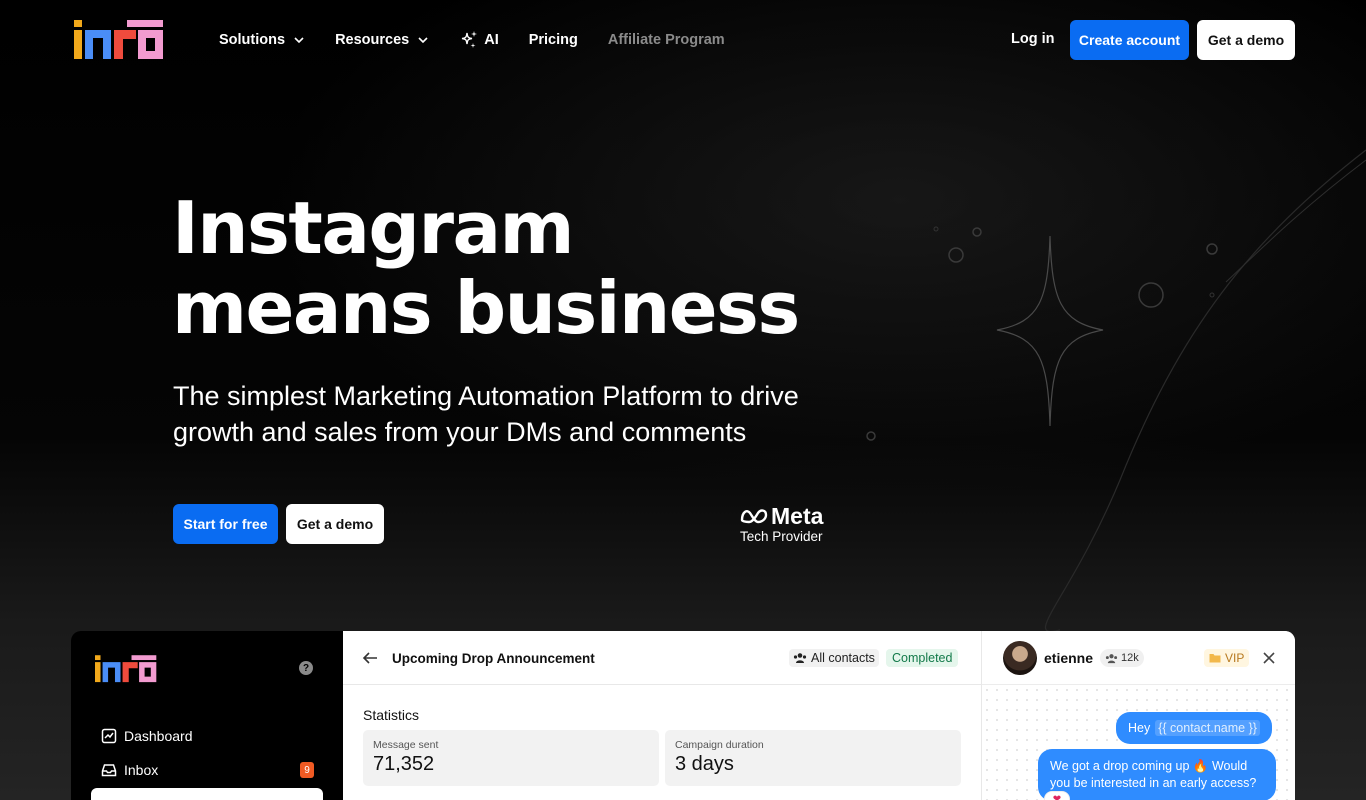  What do you see at coordinates (493, 658) in the screenshot?
I see `campaign-title: Upcoming Drop Announcement` at bounding box center [493, 658].